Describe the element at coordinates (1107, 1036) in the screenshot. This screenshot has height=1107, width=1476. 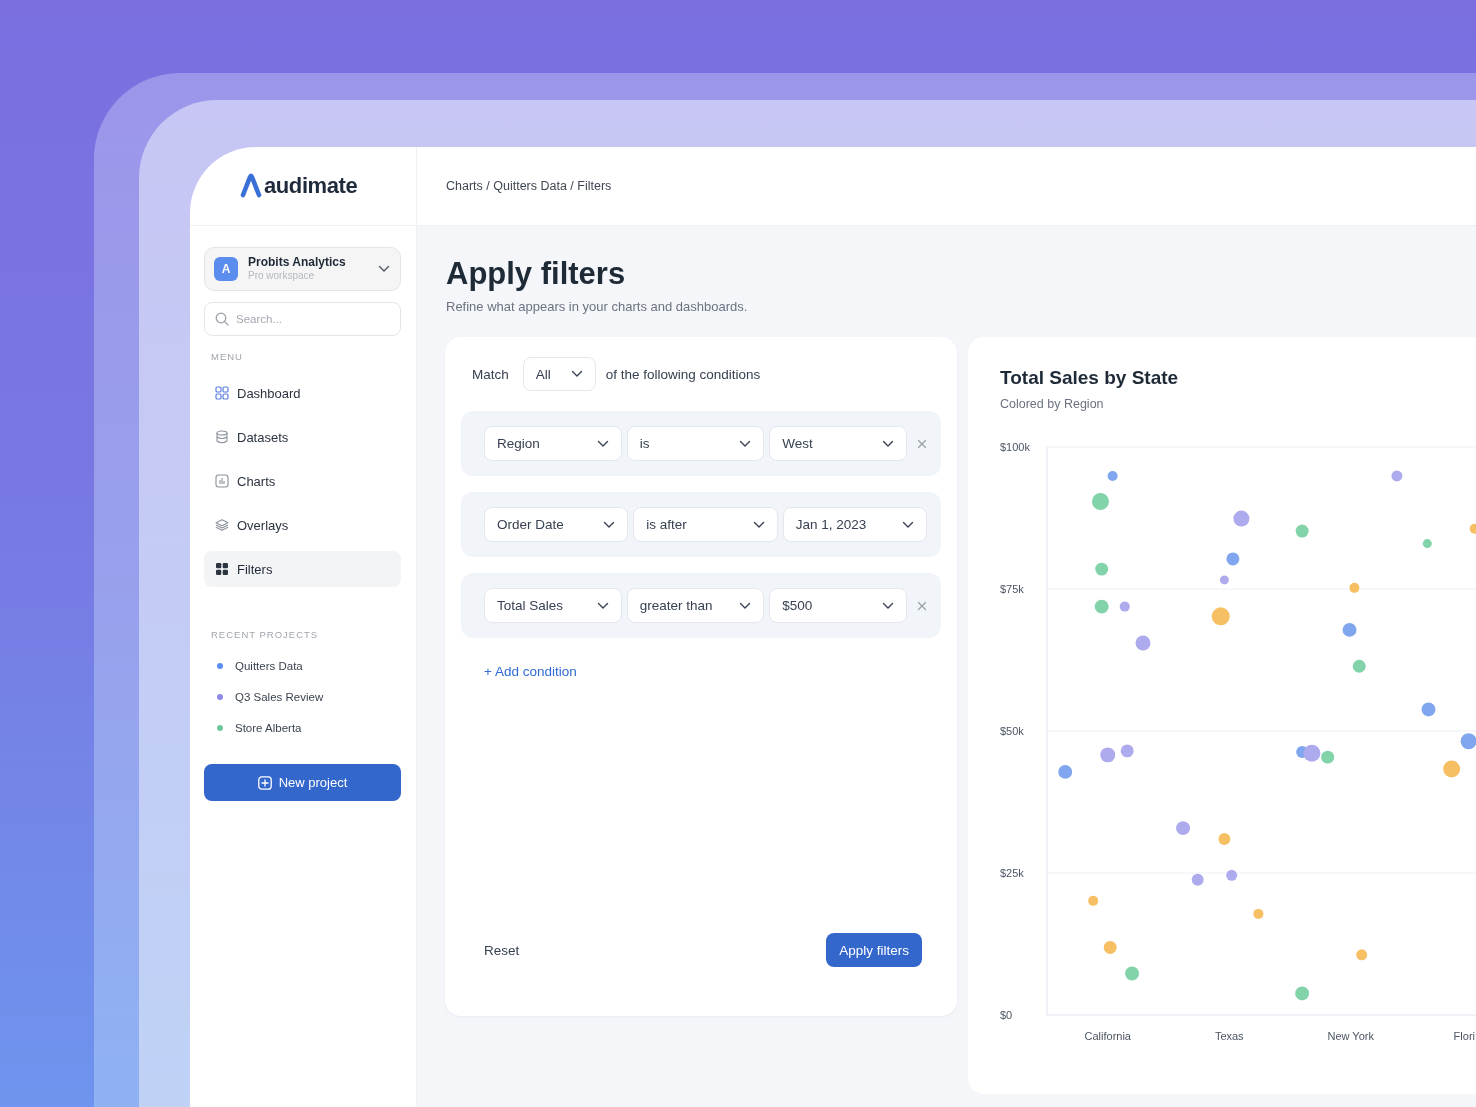
I see `x-axis-label: California` at that location.